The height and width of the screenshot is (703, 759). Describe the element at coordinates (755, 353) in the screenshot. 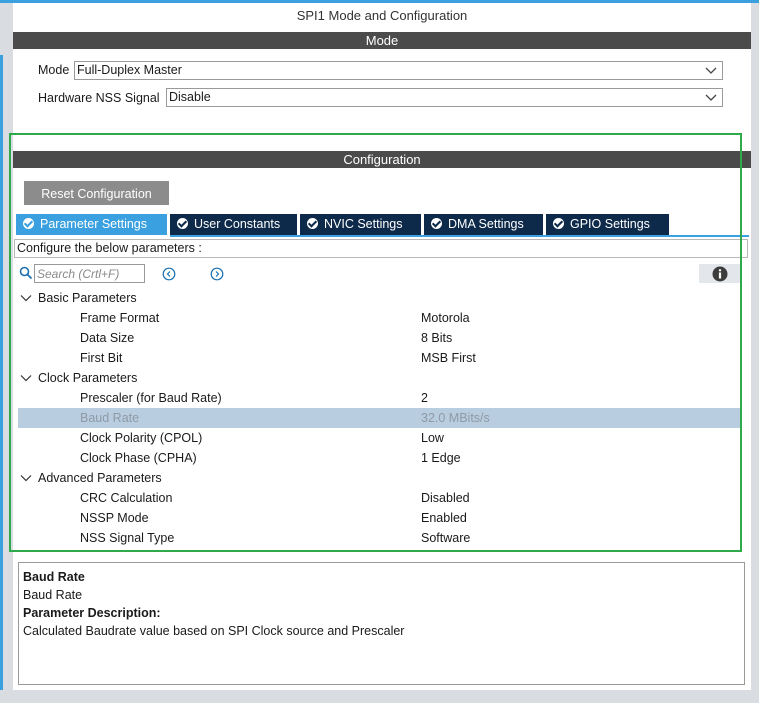

I see `right-panel-edge` at that location.